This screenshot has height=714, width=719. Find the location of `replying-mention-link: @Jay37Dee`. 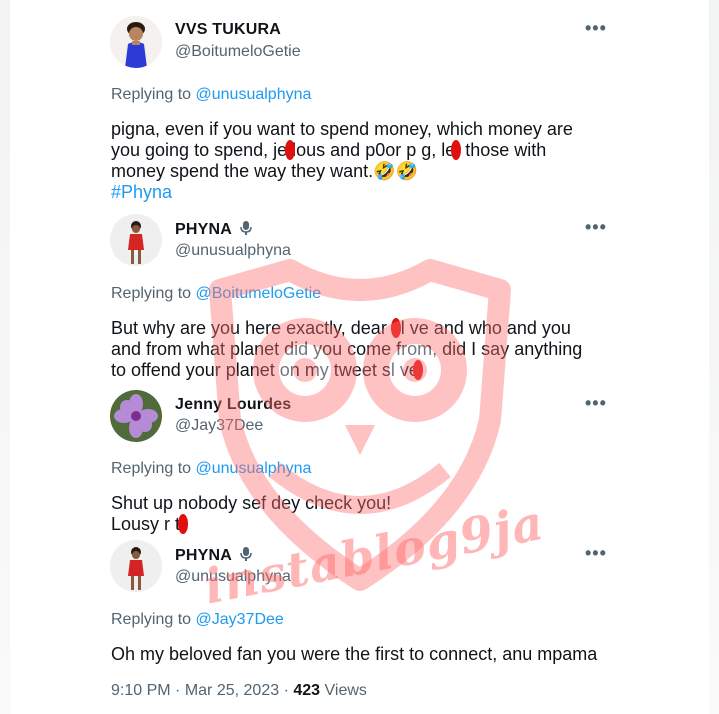

replying-mention-link: @Jay37Dee is located at coordinates (240, 619).